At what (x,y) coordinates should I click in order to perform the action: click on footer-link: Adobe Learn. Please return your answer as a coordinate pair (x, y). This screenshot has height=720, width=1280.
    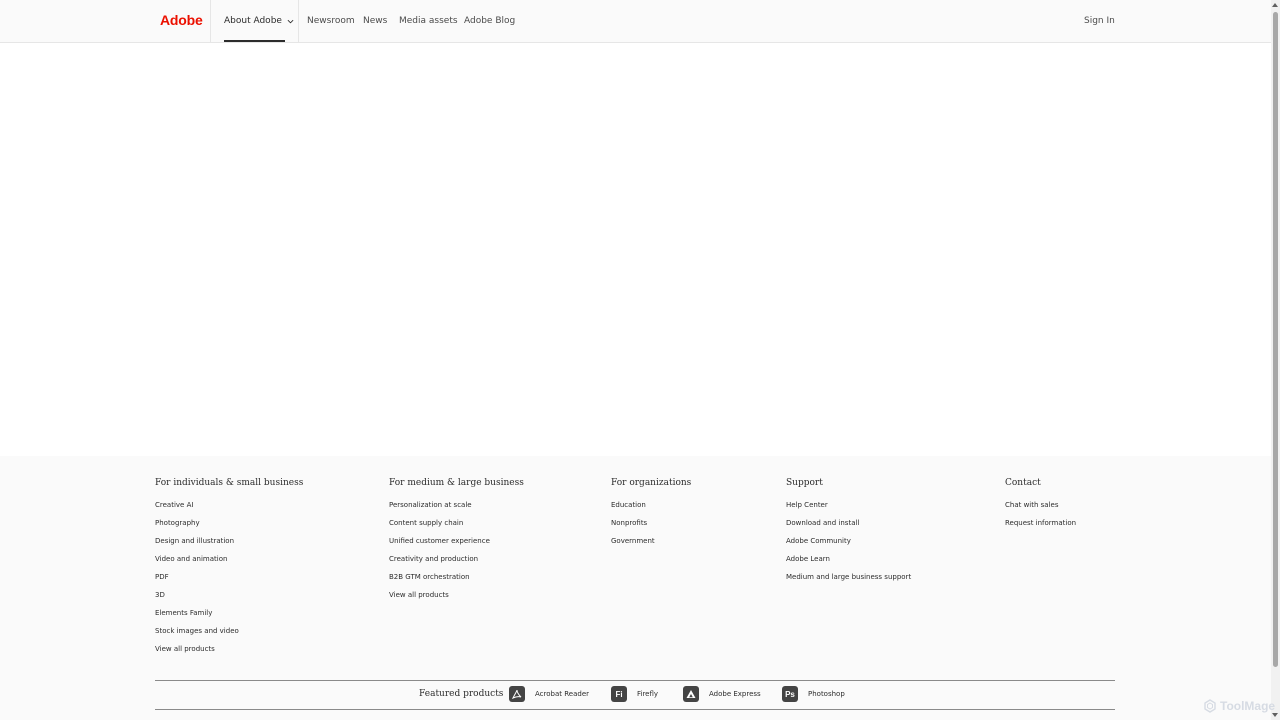
    Looking at the image, I should click on (848, 564).